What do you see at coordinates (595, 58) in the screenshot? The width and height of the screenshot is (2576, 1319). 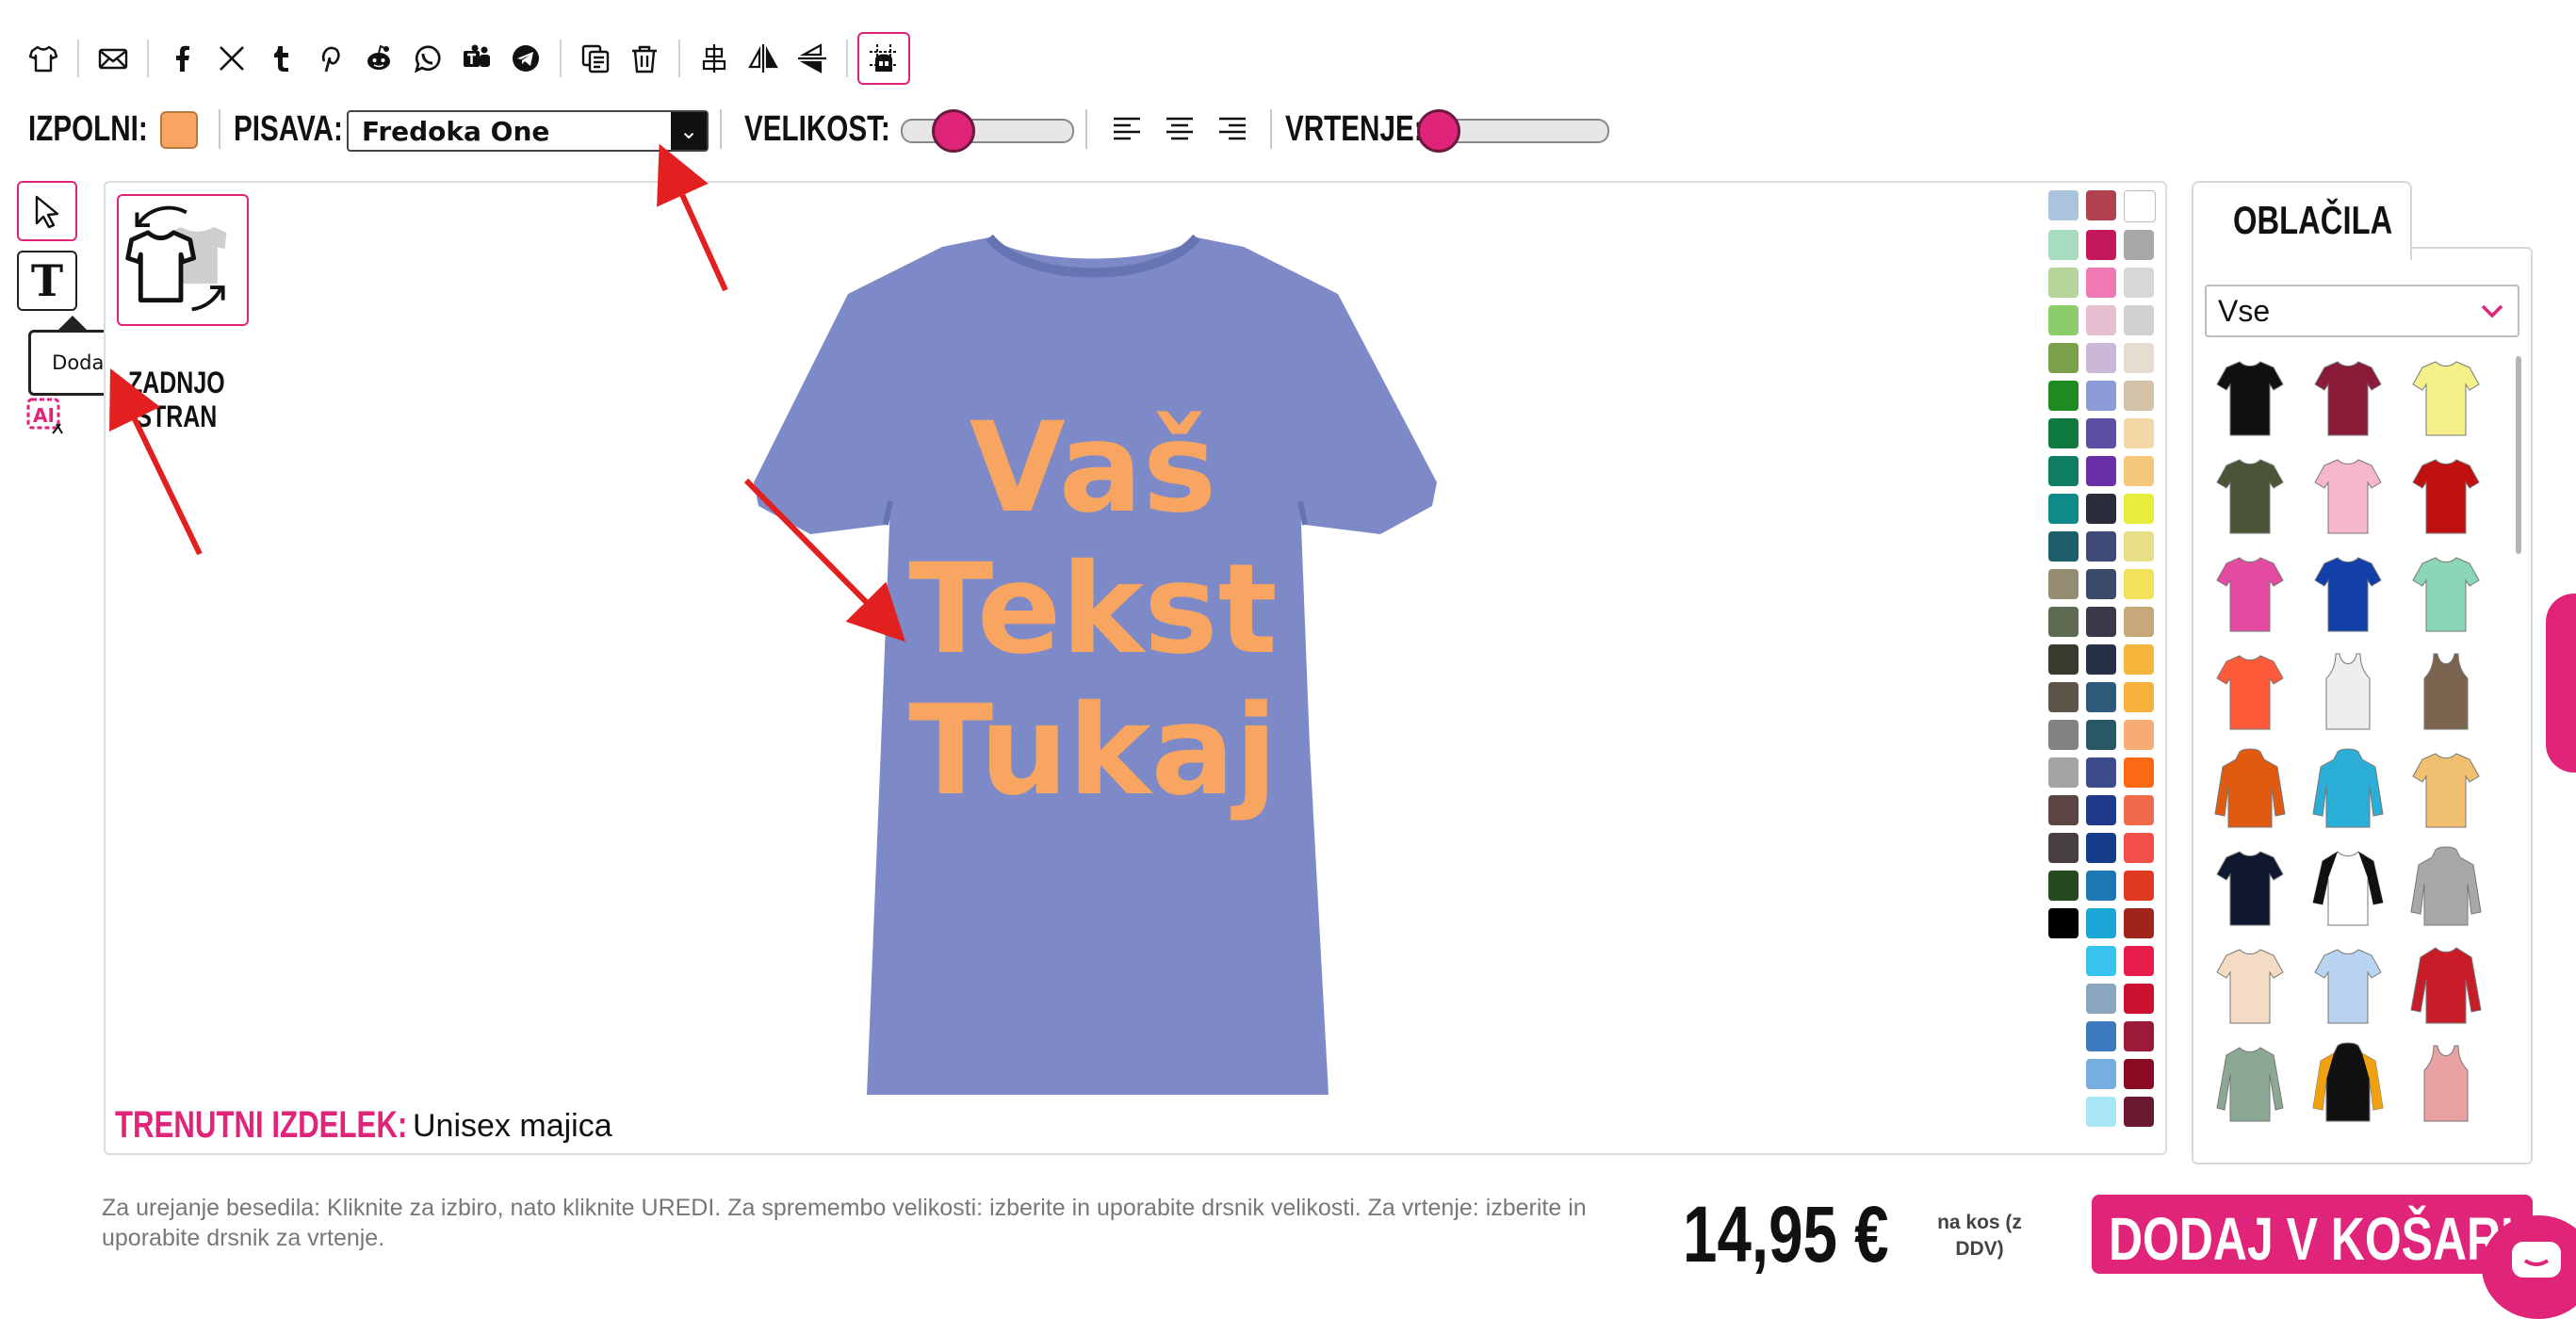 I see `duplicate-icon` at bounding box center [595, 58].